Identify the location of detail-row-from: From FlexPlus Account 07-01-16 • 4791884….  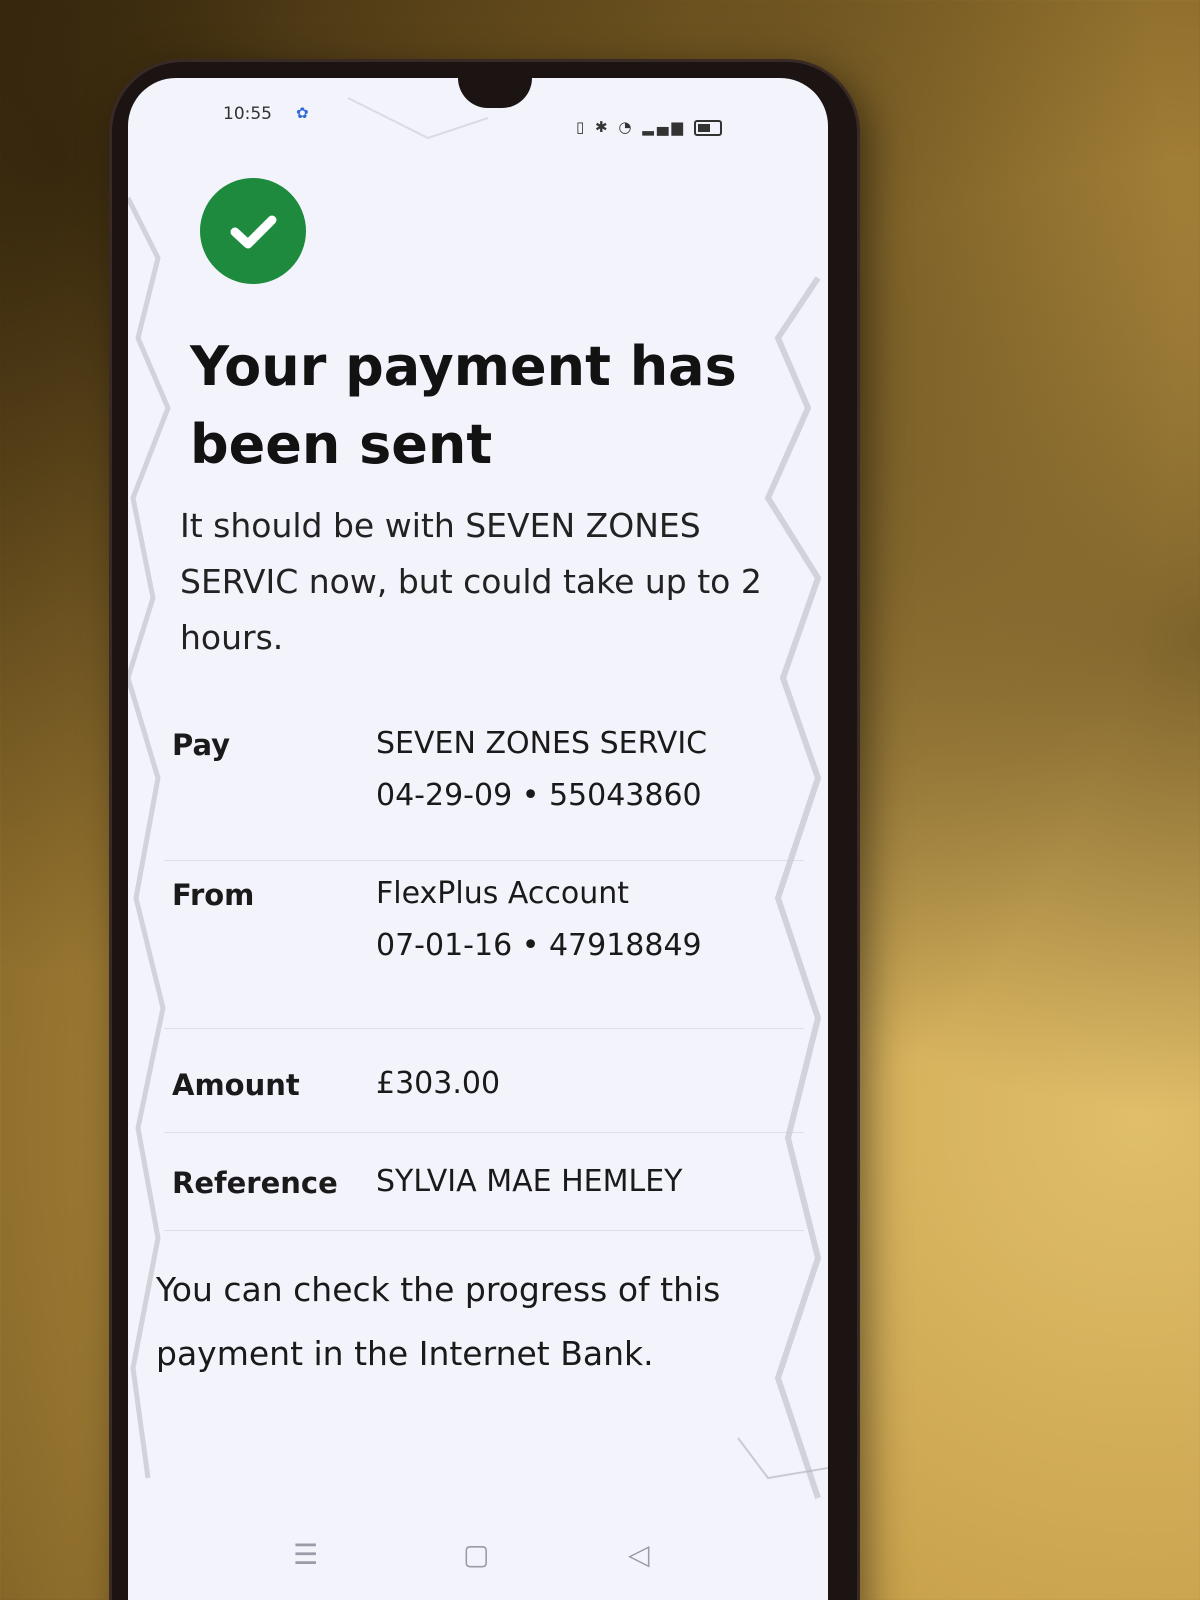
(484, 952).